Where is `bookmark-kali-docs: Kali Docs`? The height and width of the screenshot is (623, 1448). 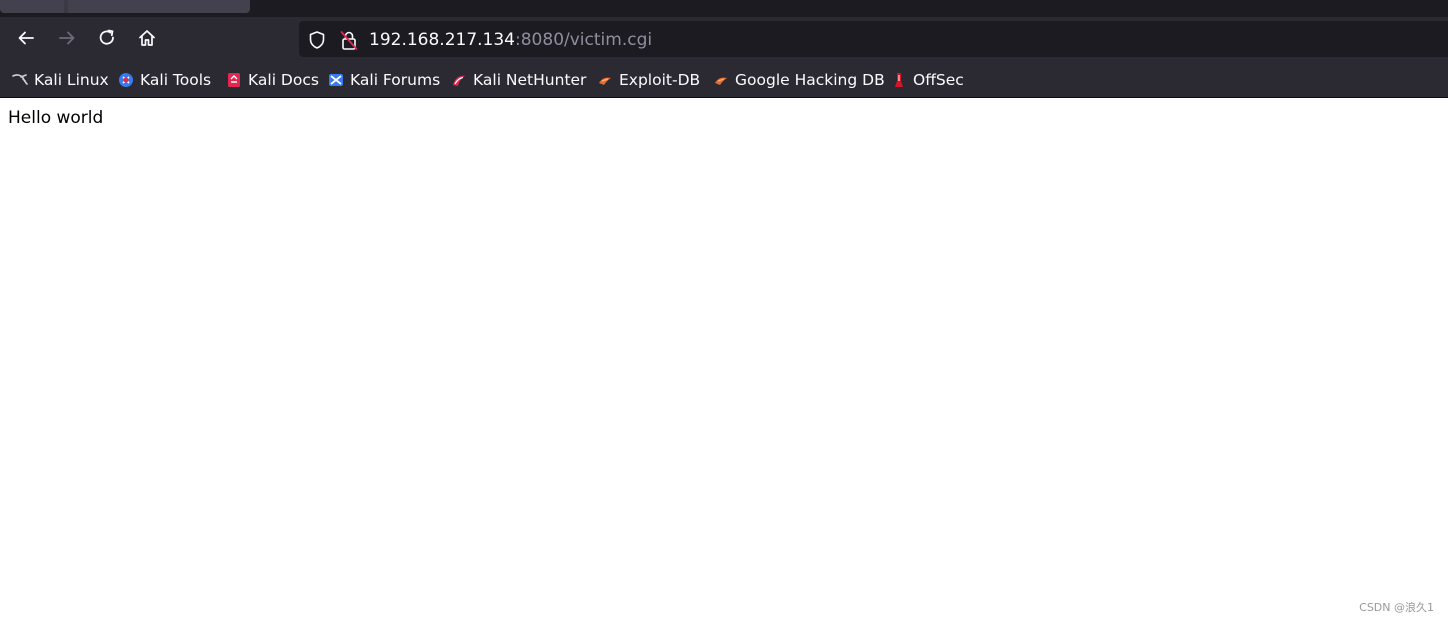 bookmark-kali-docs: Kali Docs is located at coordinates (272, 80).